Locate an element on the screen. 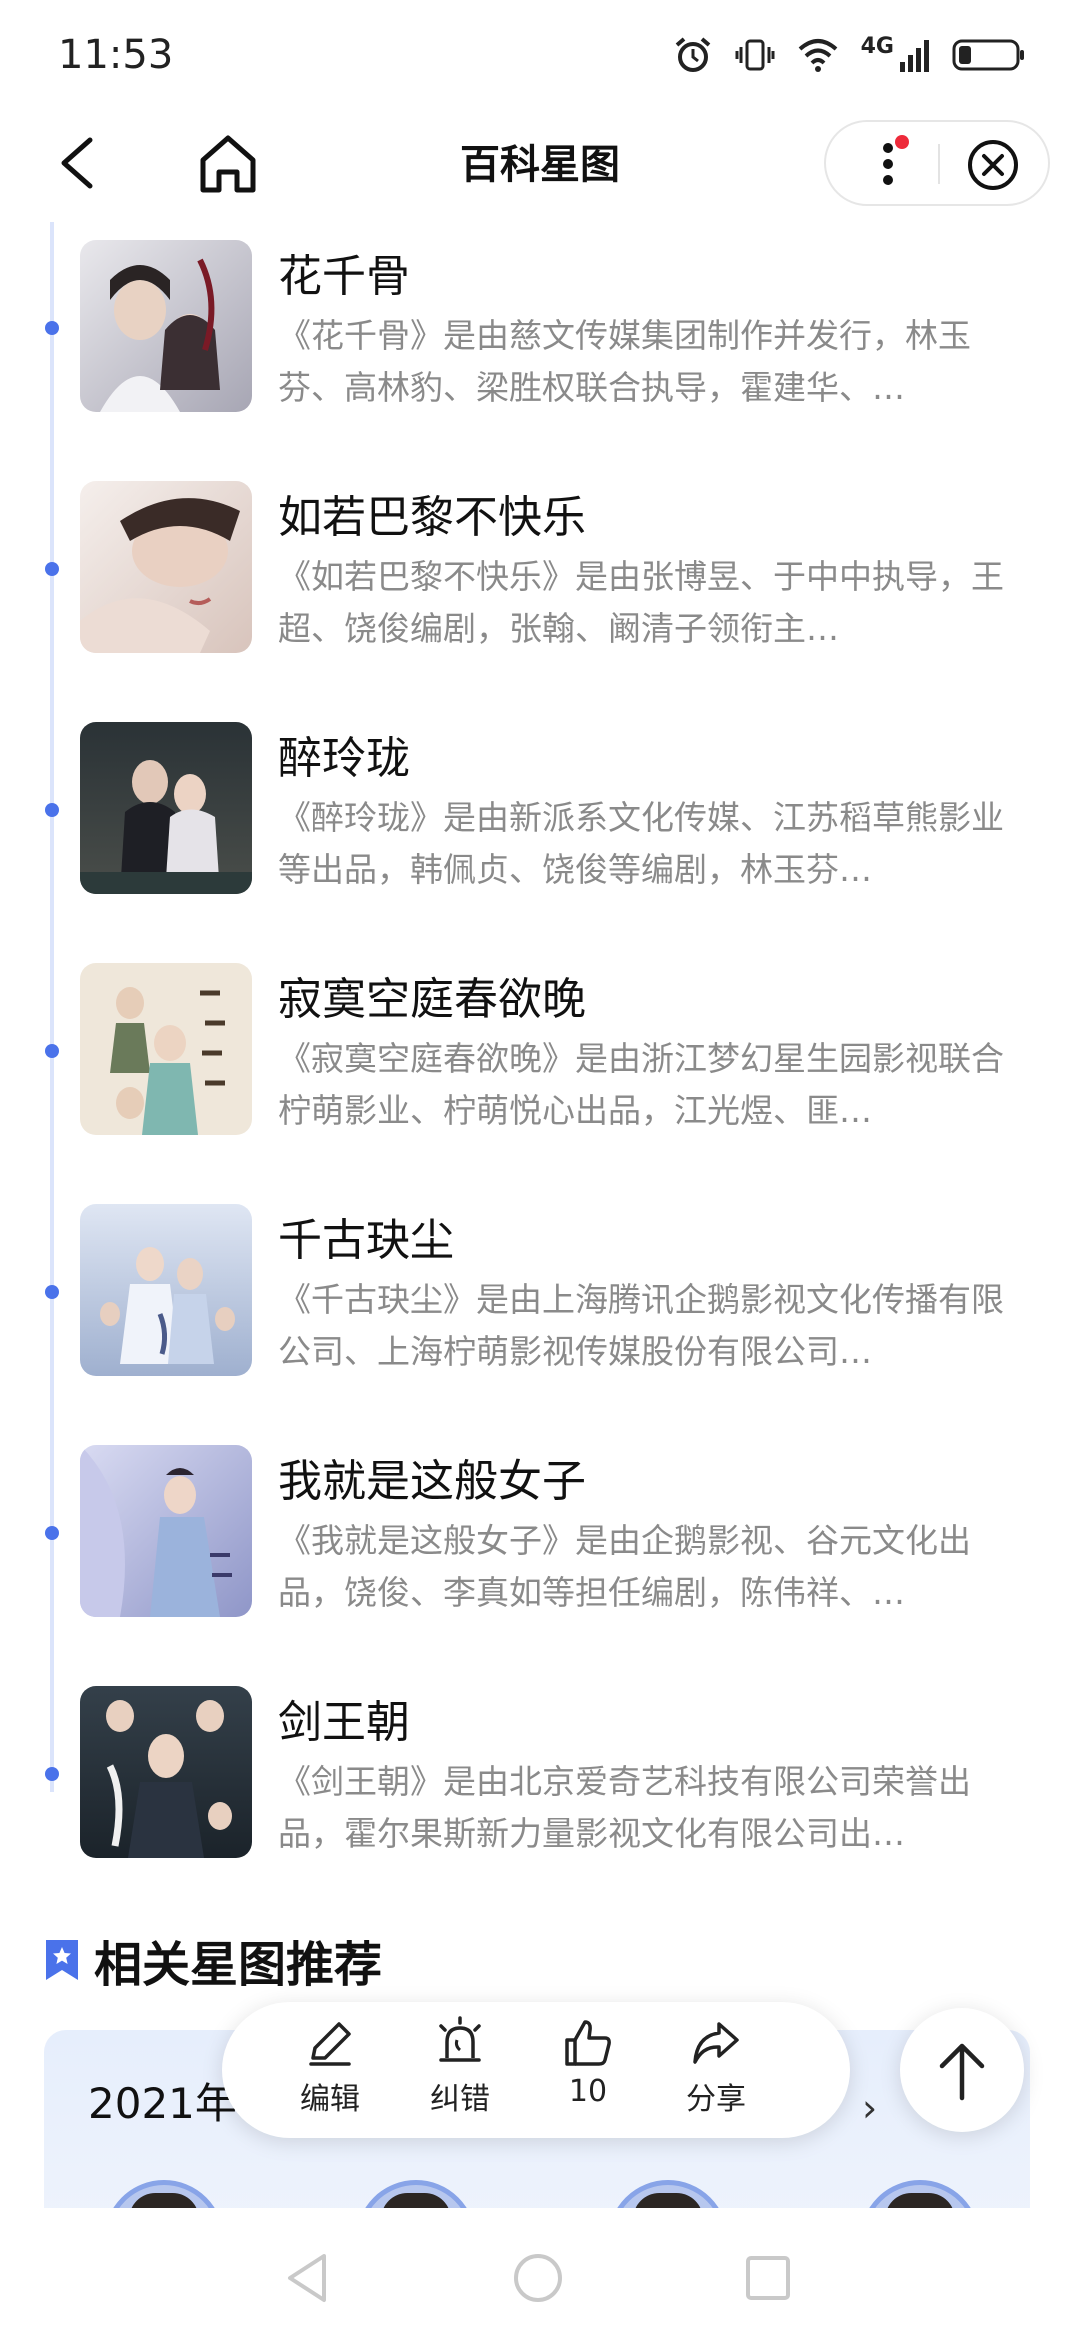 The height and width of the screenshot is (2340, 1080). status-bar: 11:53 4G is located at coordinates (540, 55).